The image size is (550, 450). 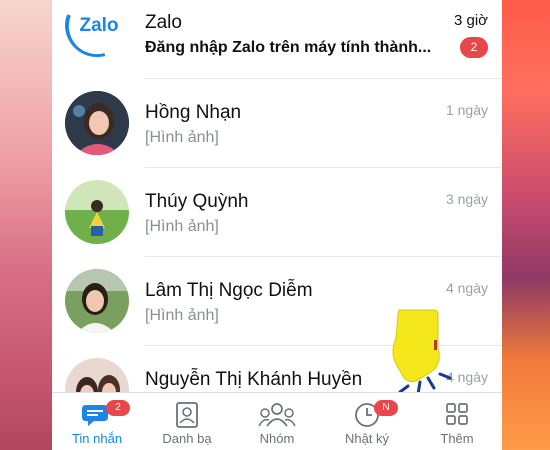 I want to click on chat-name: Lâm Thị Ngọc Diễm, so click(x=229, y=290).